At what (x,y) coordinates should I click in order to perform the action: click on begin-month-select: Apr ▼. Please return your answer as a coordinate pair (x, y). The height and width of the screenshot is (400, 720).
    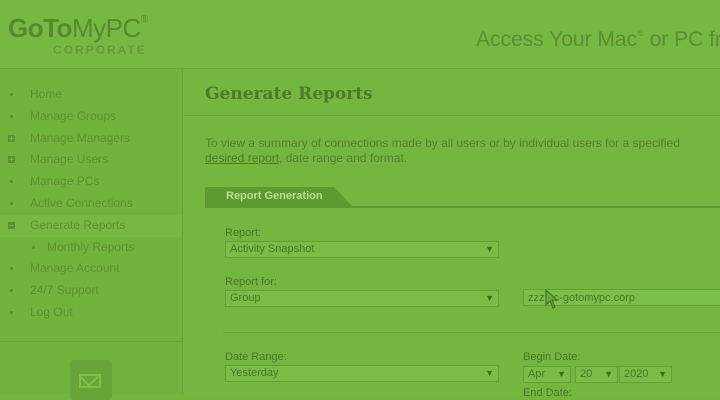
    Looking at the image, I should click on (547, 374).